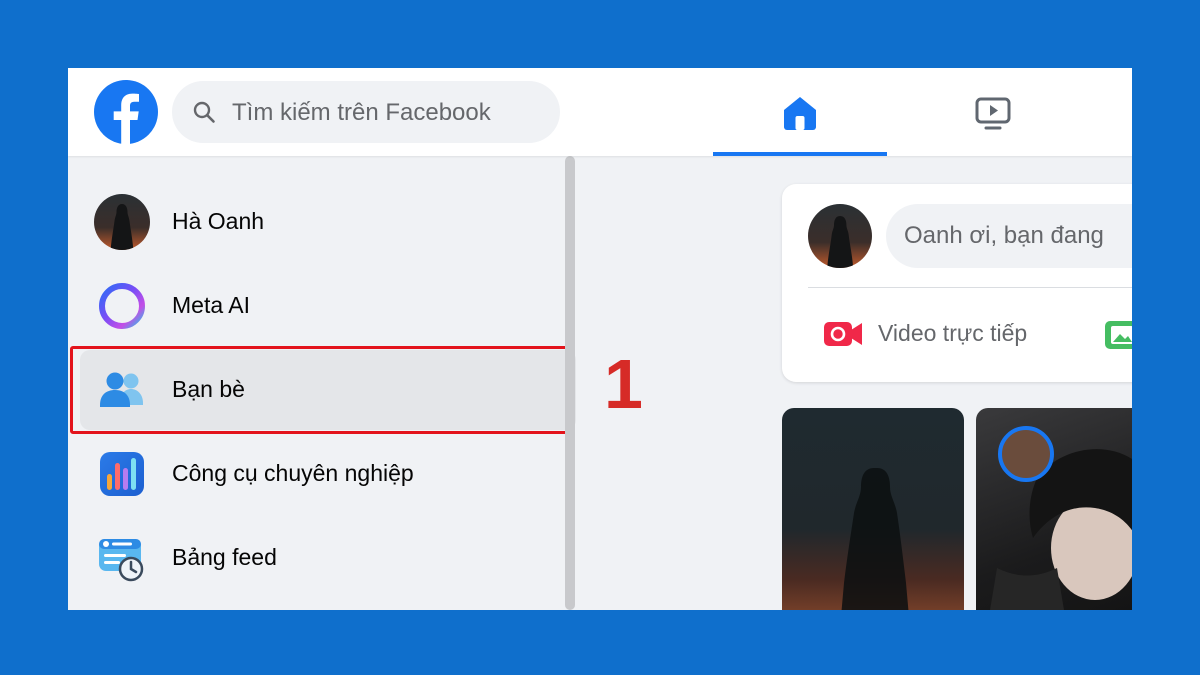  What do you see at coordinates (328, 558) in the screenshot?
I see `sidebar-item-feeds: Bảng feed` at bounding box center [328, 558].